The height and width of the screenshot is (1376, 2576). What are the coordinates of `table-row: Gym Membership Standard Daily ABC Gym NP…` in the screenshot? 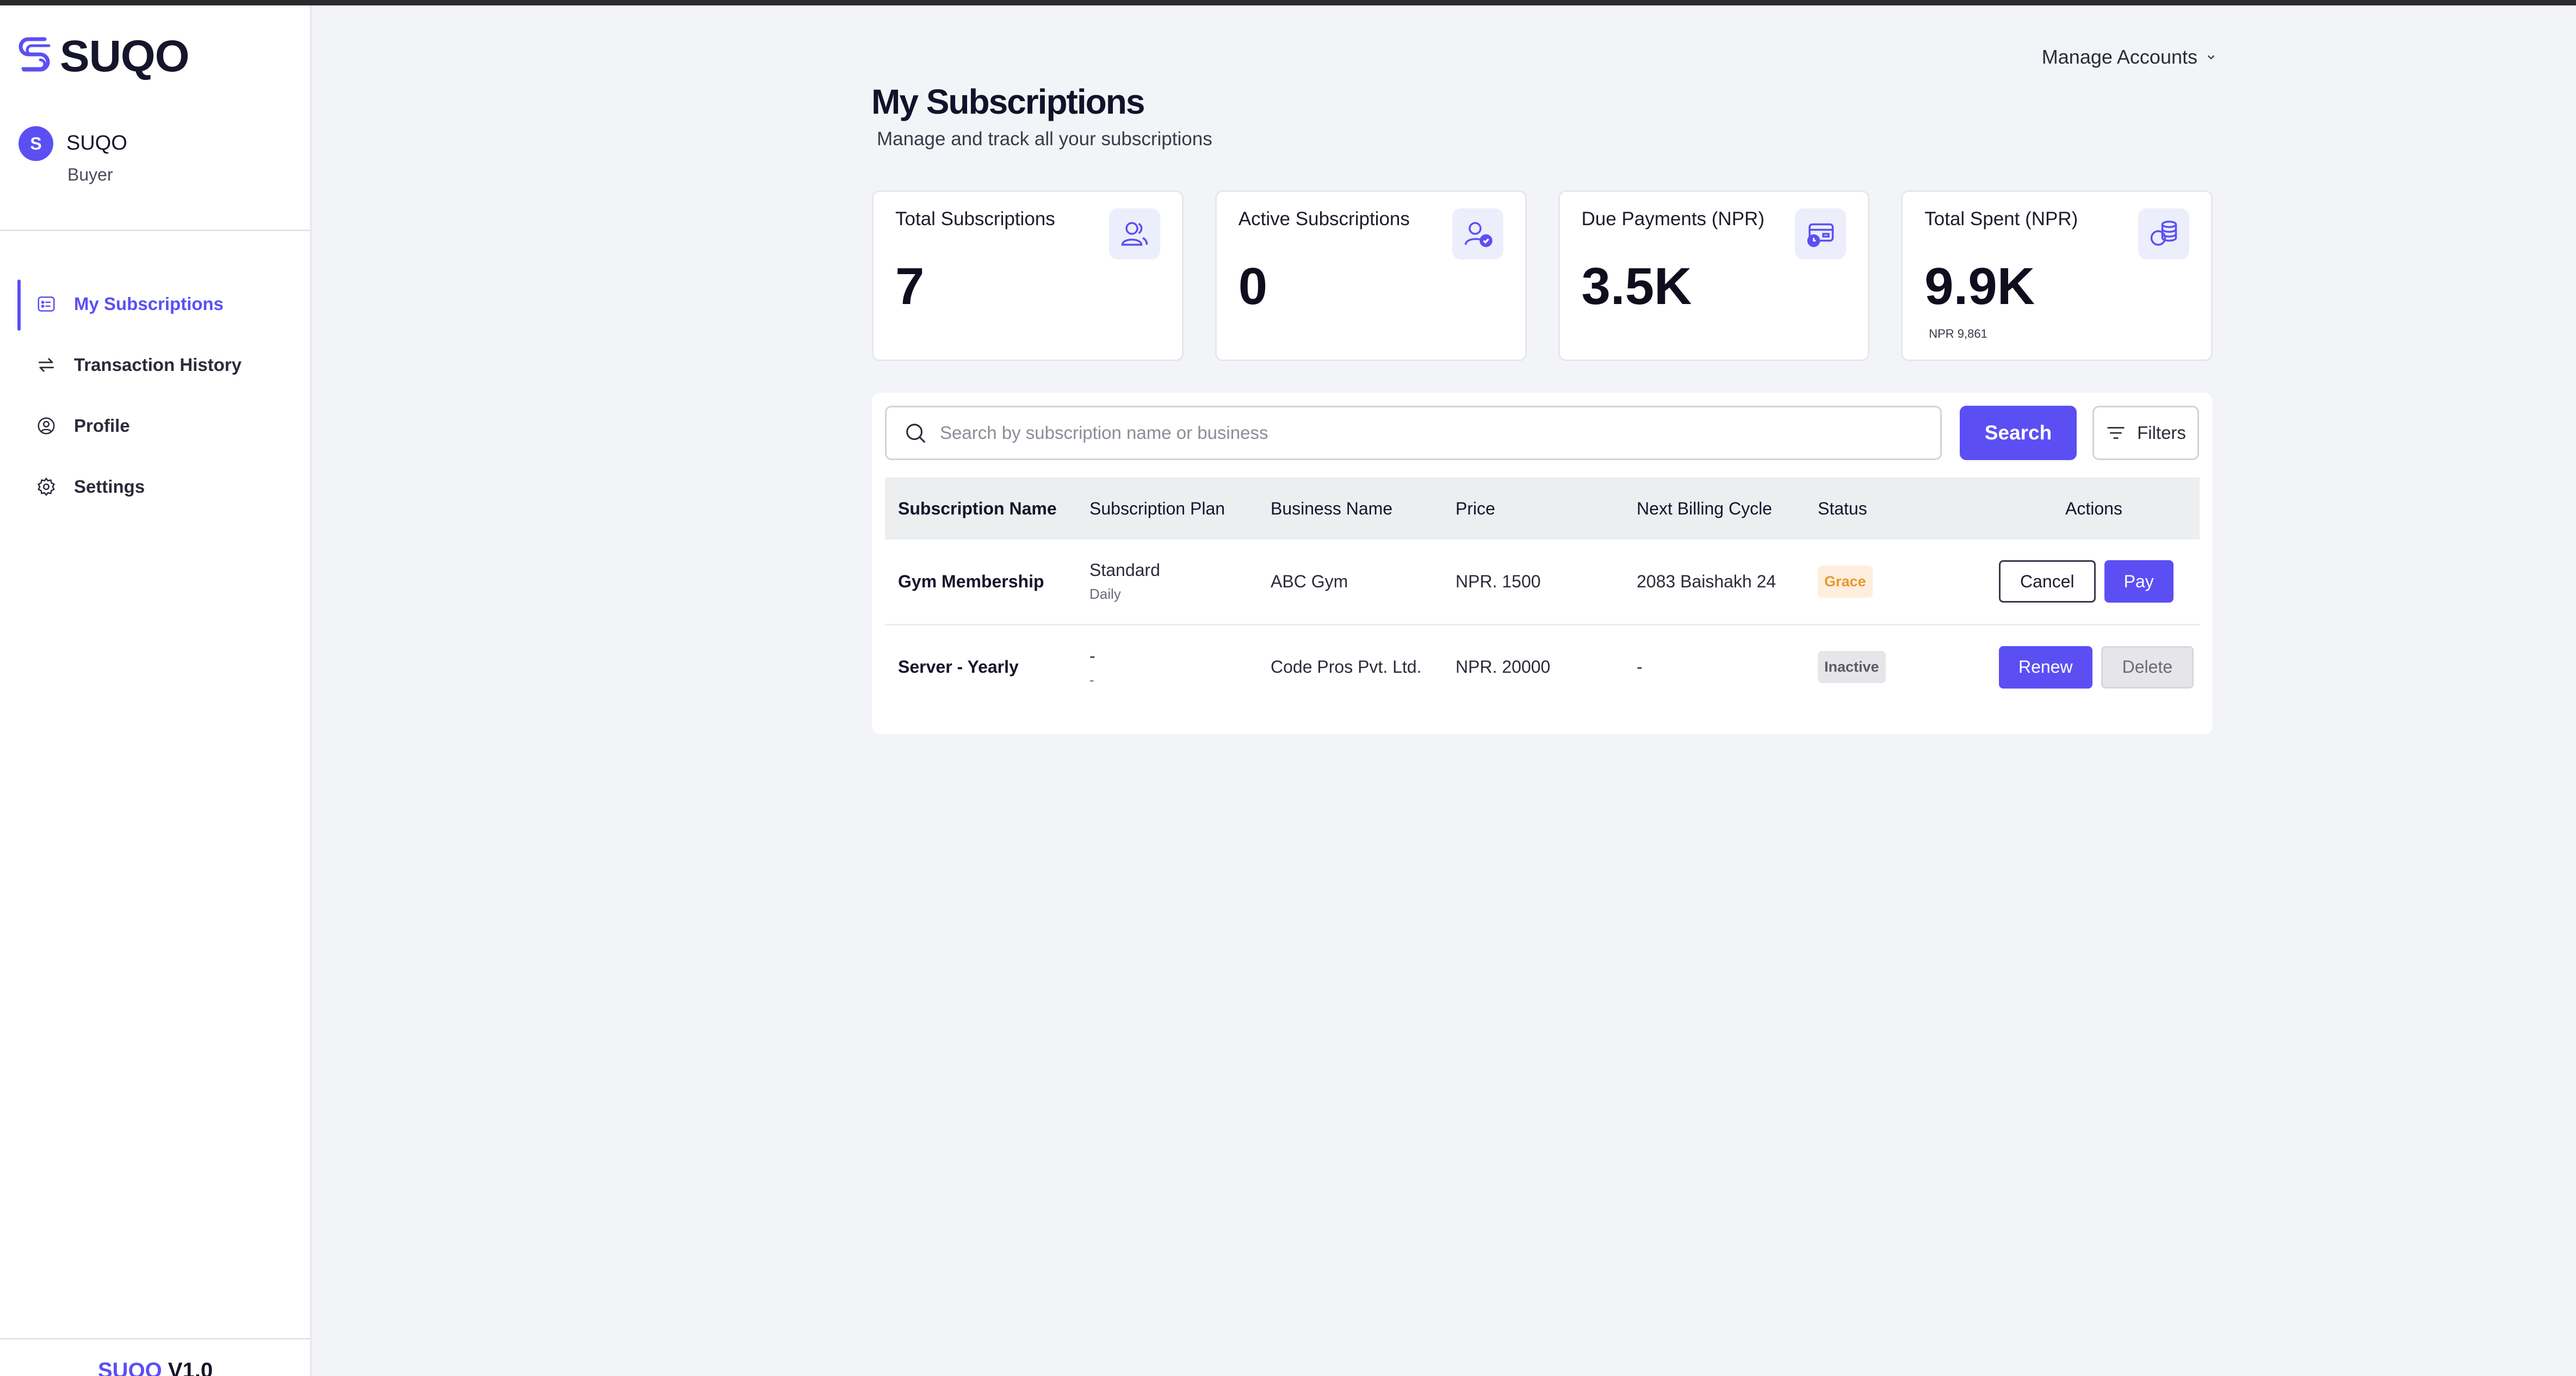 It's located at (1542, 582).